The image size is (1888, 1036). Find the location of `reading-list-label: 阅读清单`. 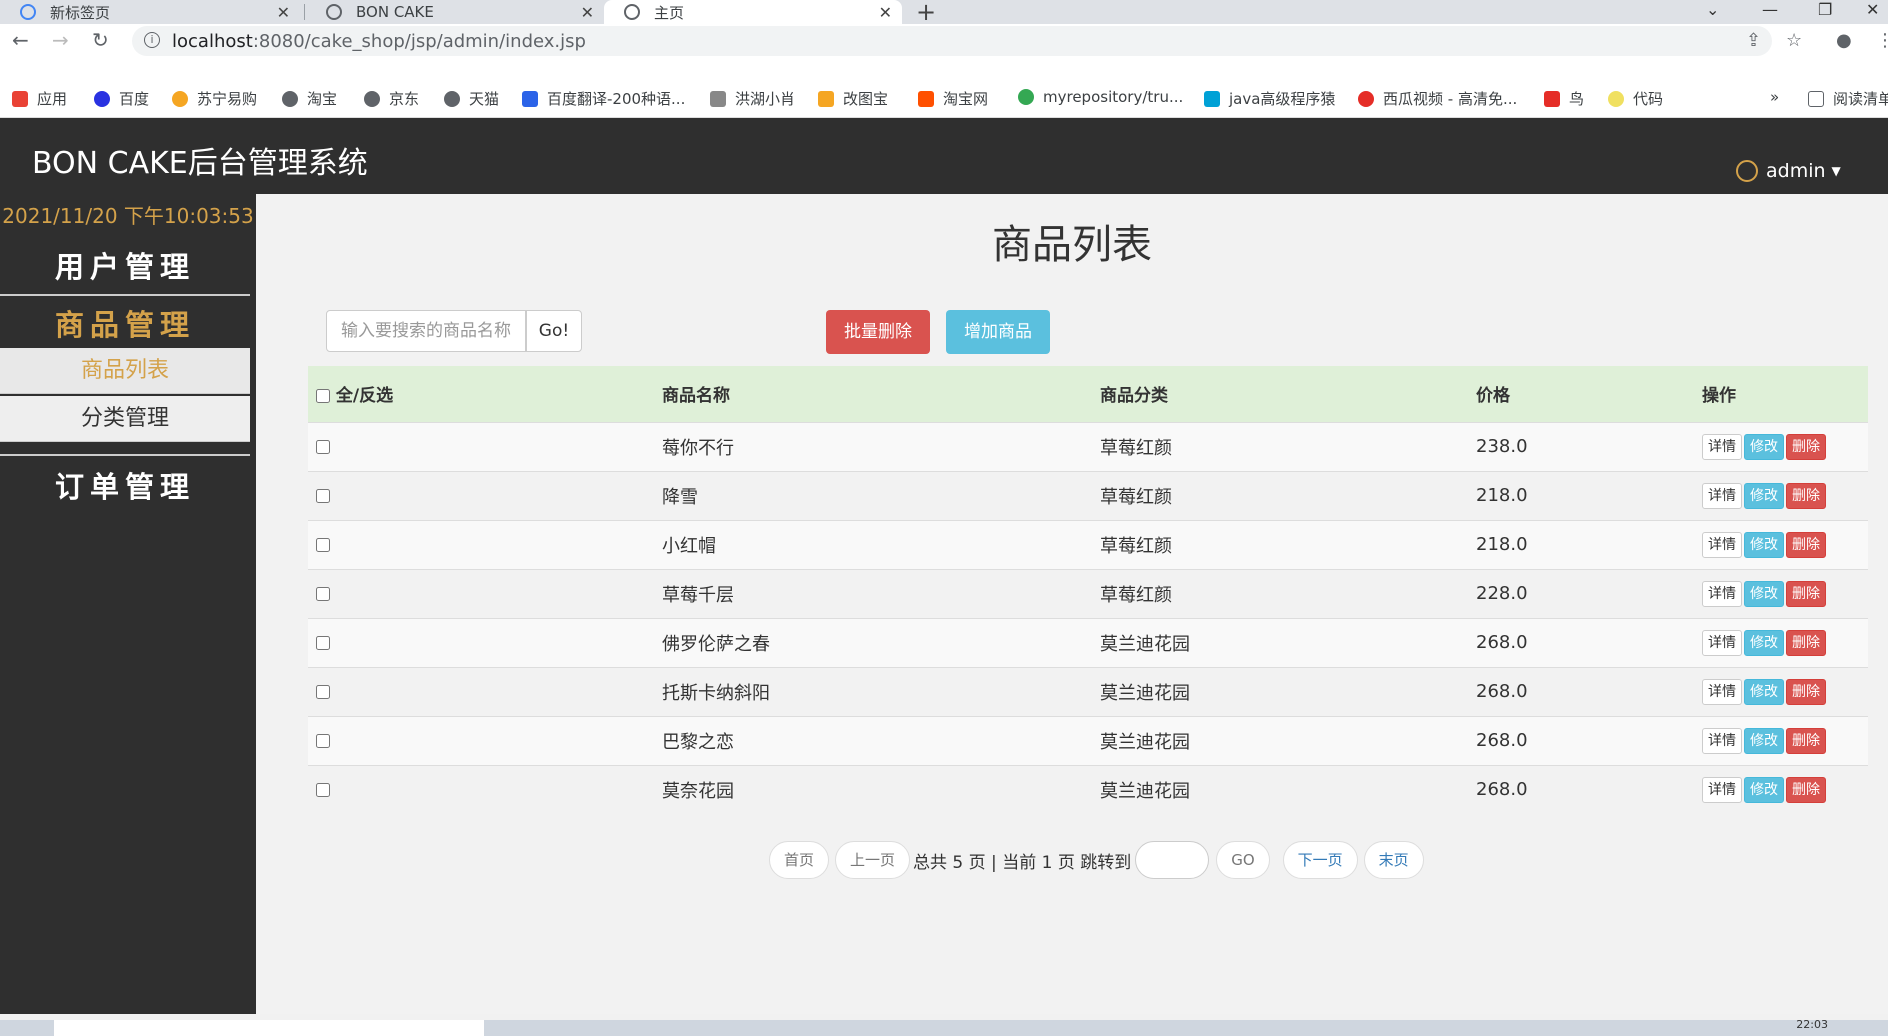

reading-list-label: 阅读清单 is located at coordinates (1860, 99).